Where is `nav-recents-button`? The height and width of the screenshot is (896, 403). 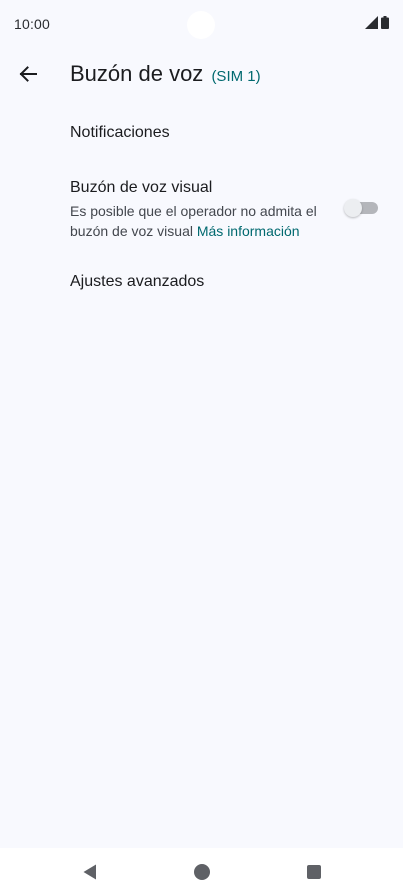
nav-recents-button is located at coordinates (314, 872).